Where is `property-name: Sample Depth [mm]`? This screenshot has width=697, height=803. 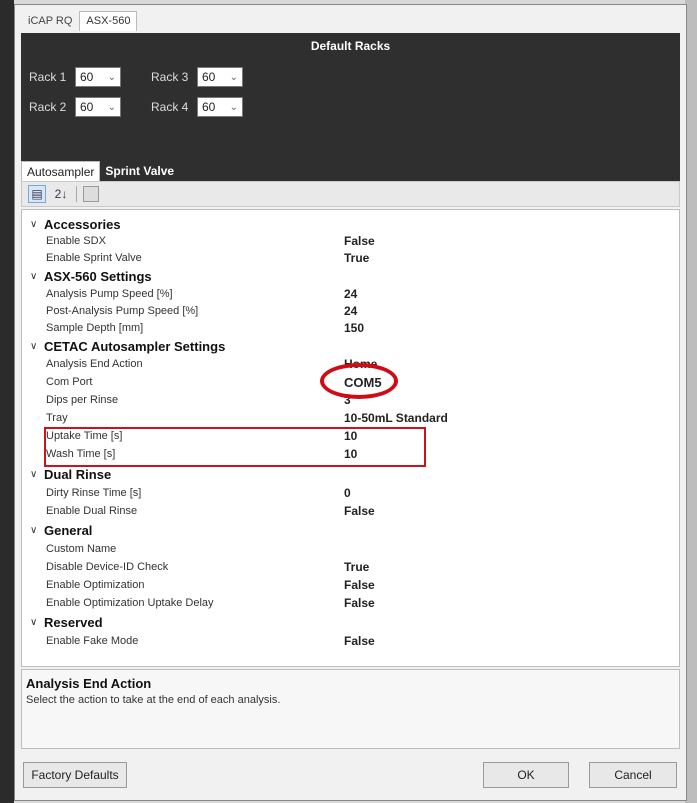
property-name: Sample Depth [mm] is located at coordinates (95, 328).